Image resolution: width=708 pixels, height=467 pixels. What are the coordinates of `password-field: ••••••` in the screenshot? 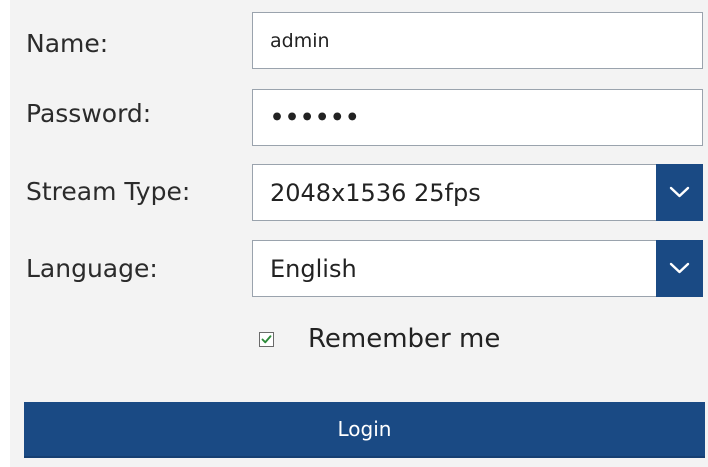 It's located at (477, 117).